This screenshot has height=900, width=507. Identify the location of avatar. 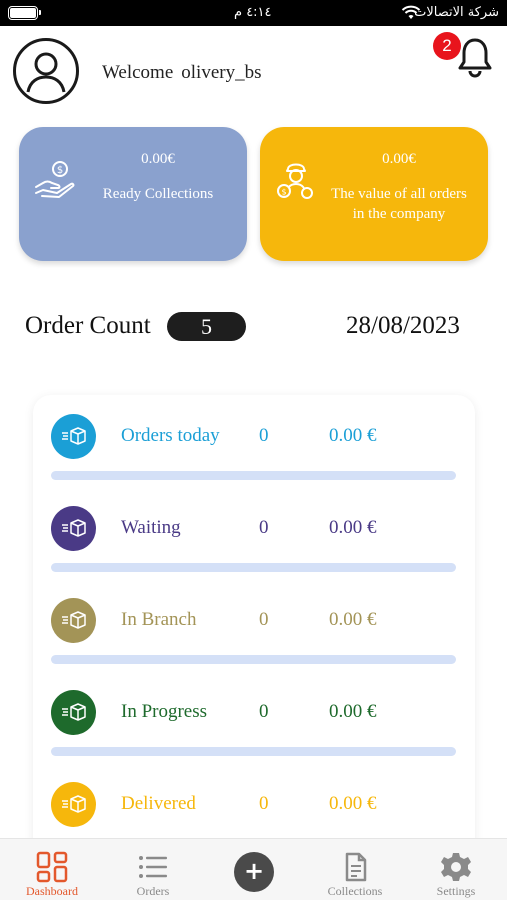
(46, 71).